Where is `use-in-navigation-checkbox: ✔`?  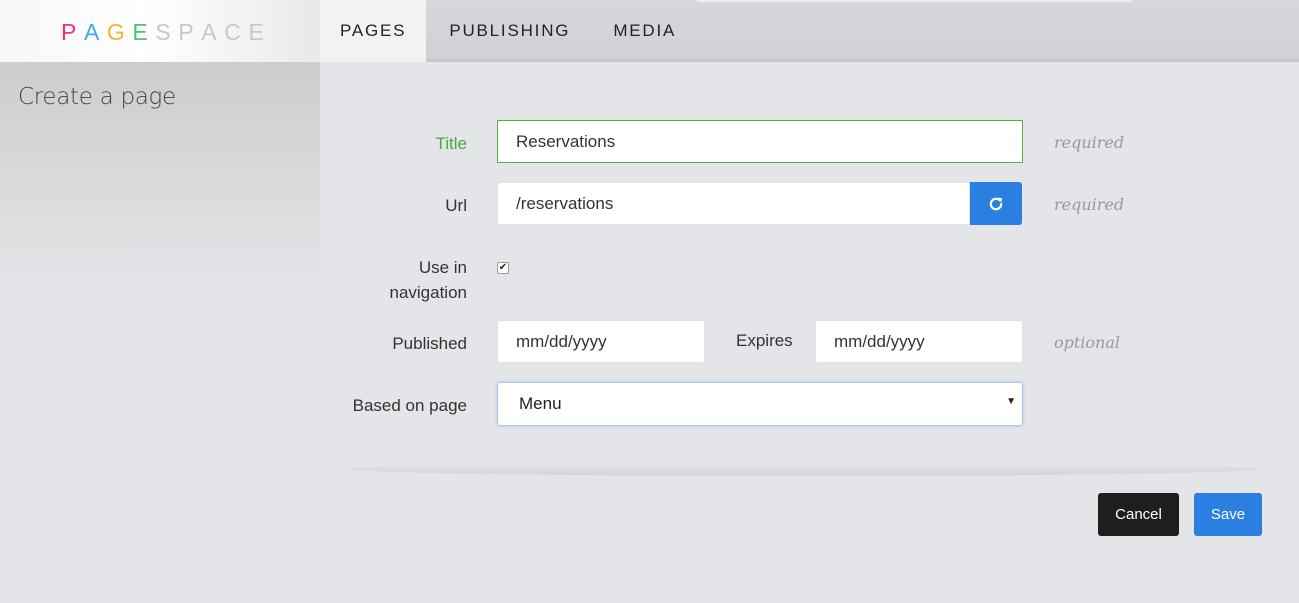 use-in-navigation-checkbox: ✔ is located at coordinates (503, 268).